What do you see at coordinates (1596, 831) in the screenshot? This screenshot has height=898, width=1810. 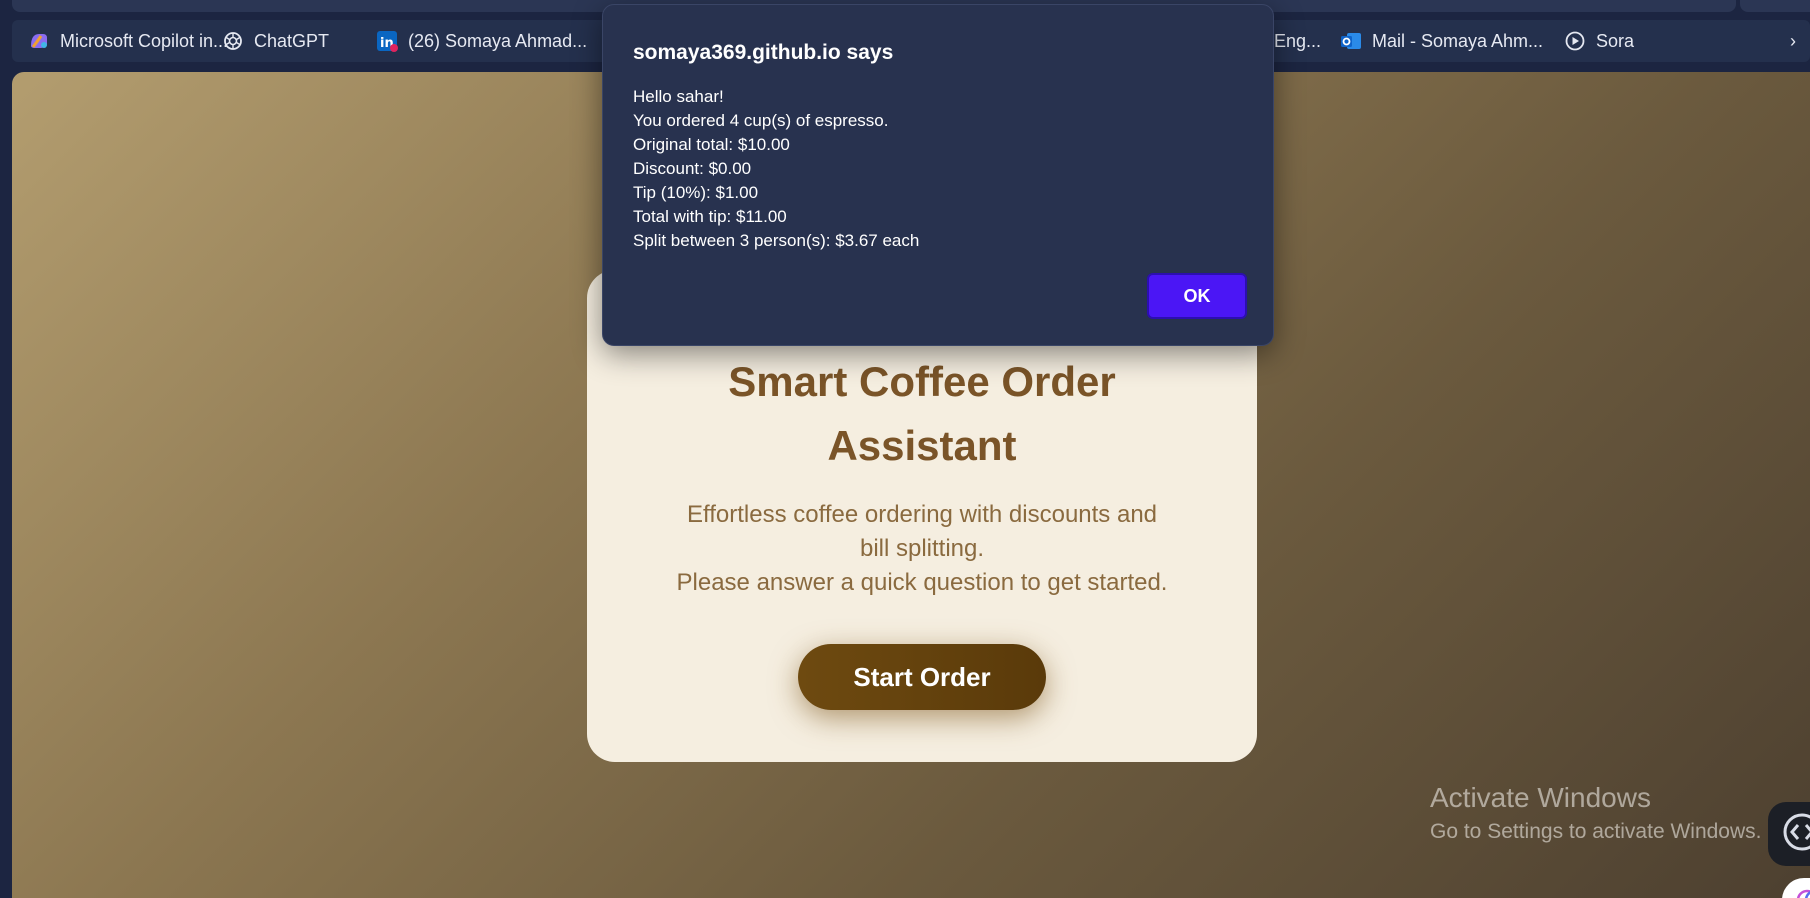 I see `watermark-subtitle: Go to Settings to activate Windows.` at bounding box center [1596, 831].